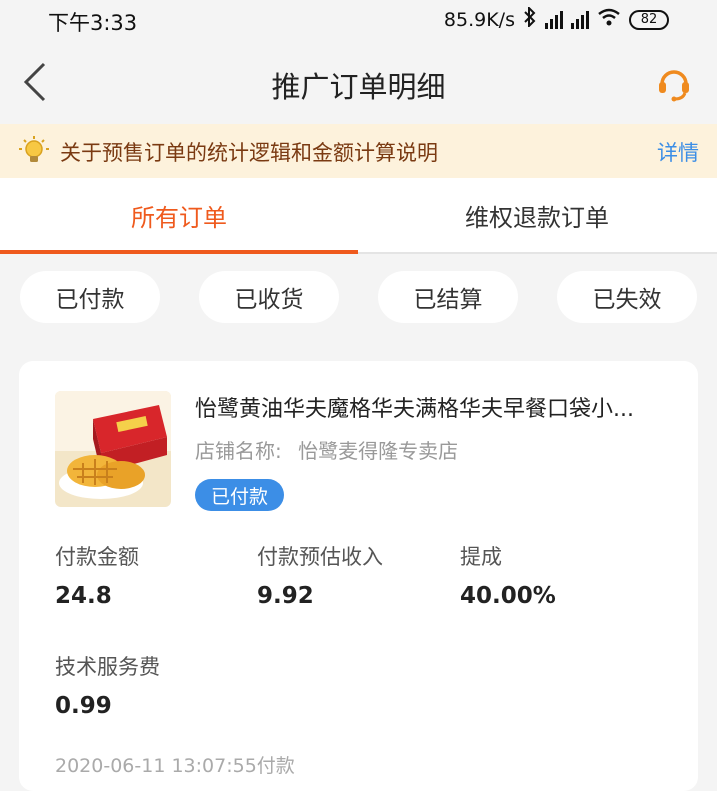  I want to click on metric-commission-rate: 提成 40.00%, so click(508, 575).